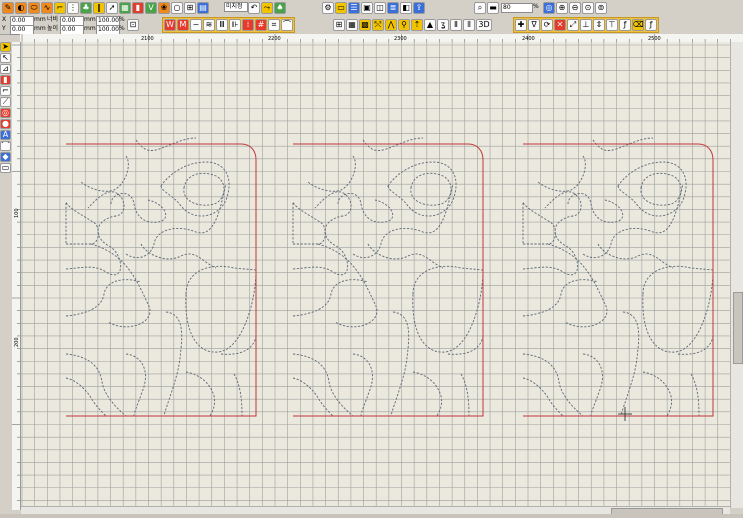 The width and height of the screenshot is (743, 518). I want to click on image-icon: ▣, so click(367, 7).